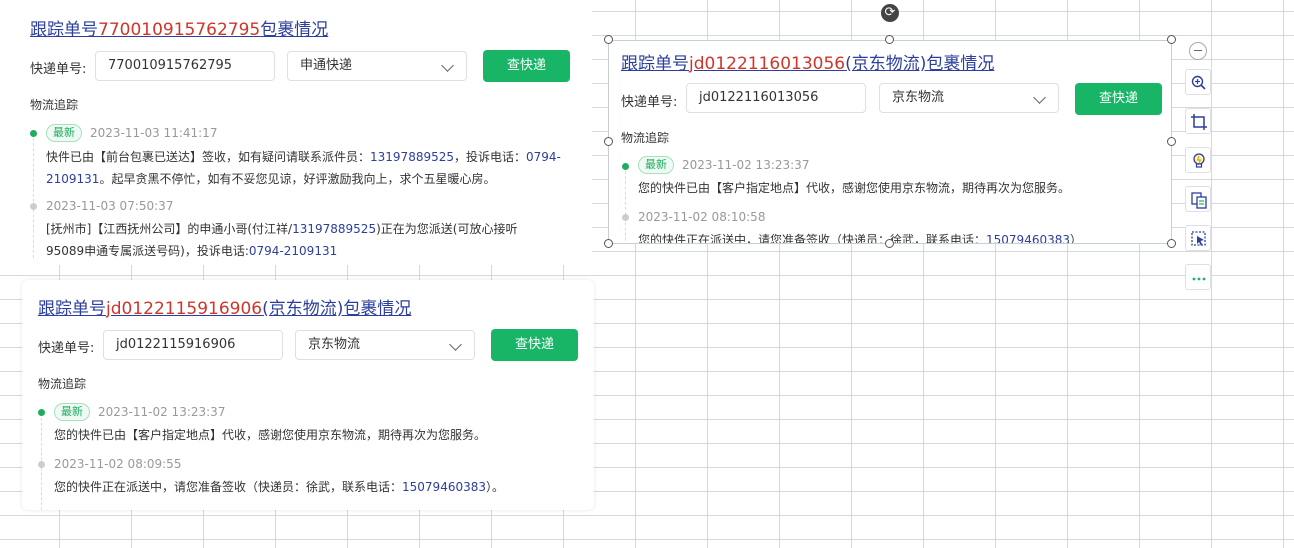 The width and height of the screenshot is (1294, 548). I want to click on tracking-number: 770010915762795, so click(179, 30).